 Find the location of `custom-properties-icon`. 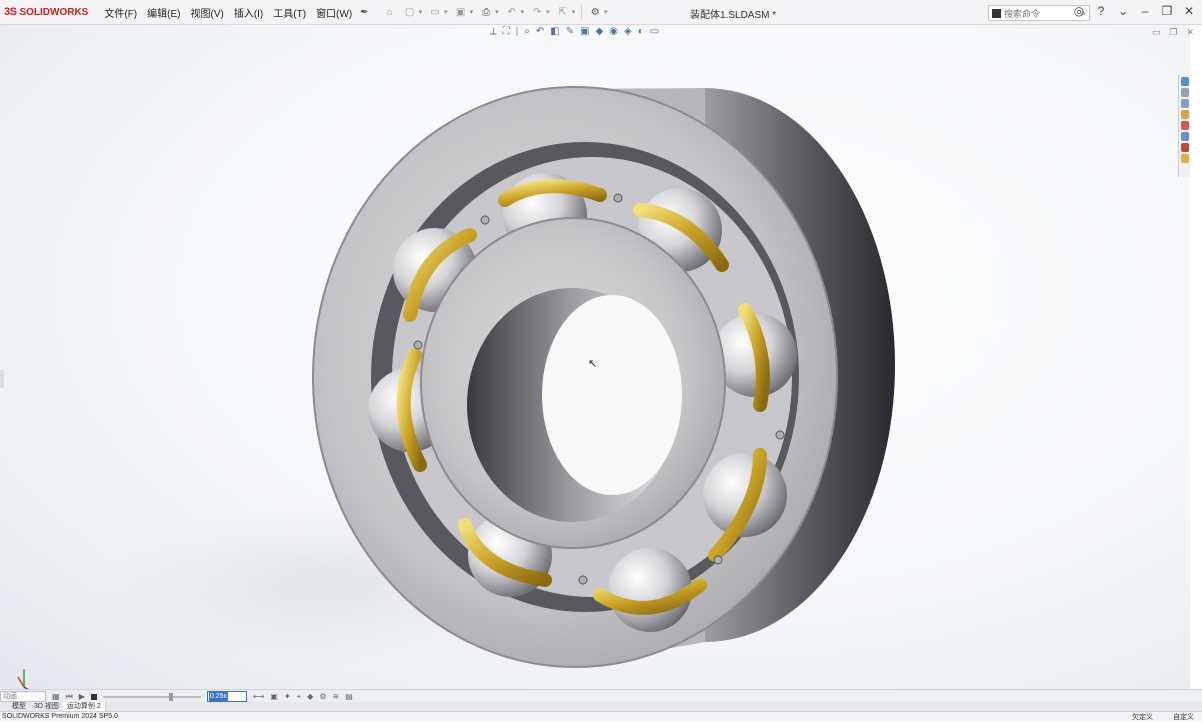

custom-properties-icon is located at coordinates (1184, 136).